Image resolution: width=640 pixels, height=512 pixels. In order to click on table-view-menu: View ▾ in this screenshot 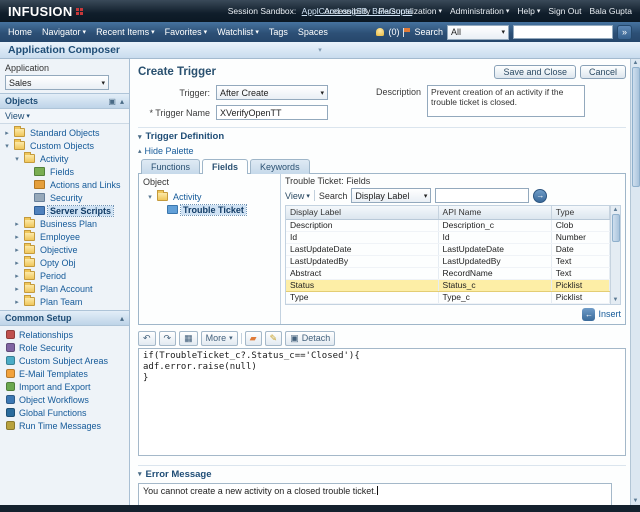, I will do `click(297, 196)`.